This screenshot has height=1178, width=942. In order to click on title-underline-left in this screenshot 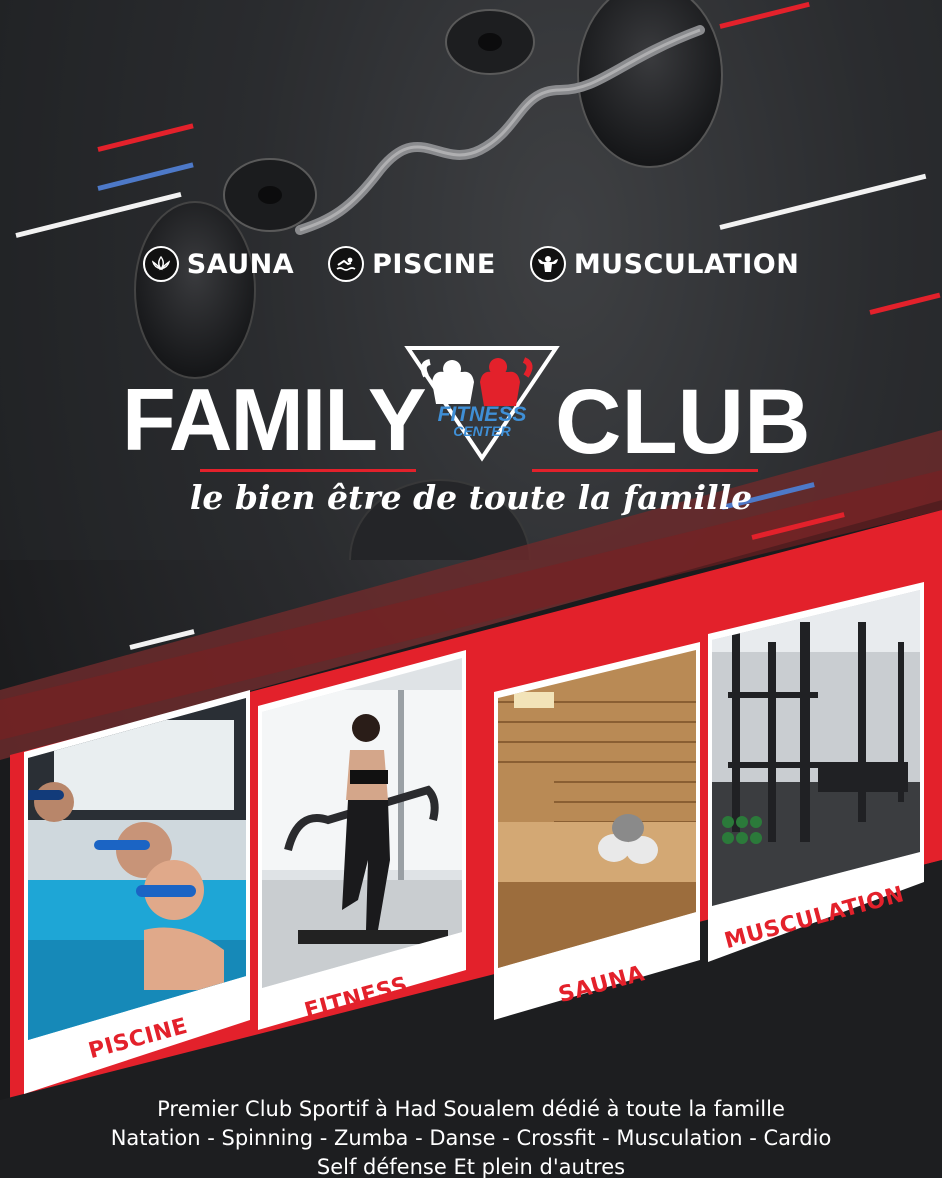, I will do `click(308, 470)`.